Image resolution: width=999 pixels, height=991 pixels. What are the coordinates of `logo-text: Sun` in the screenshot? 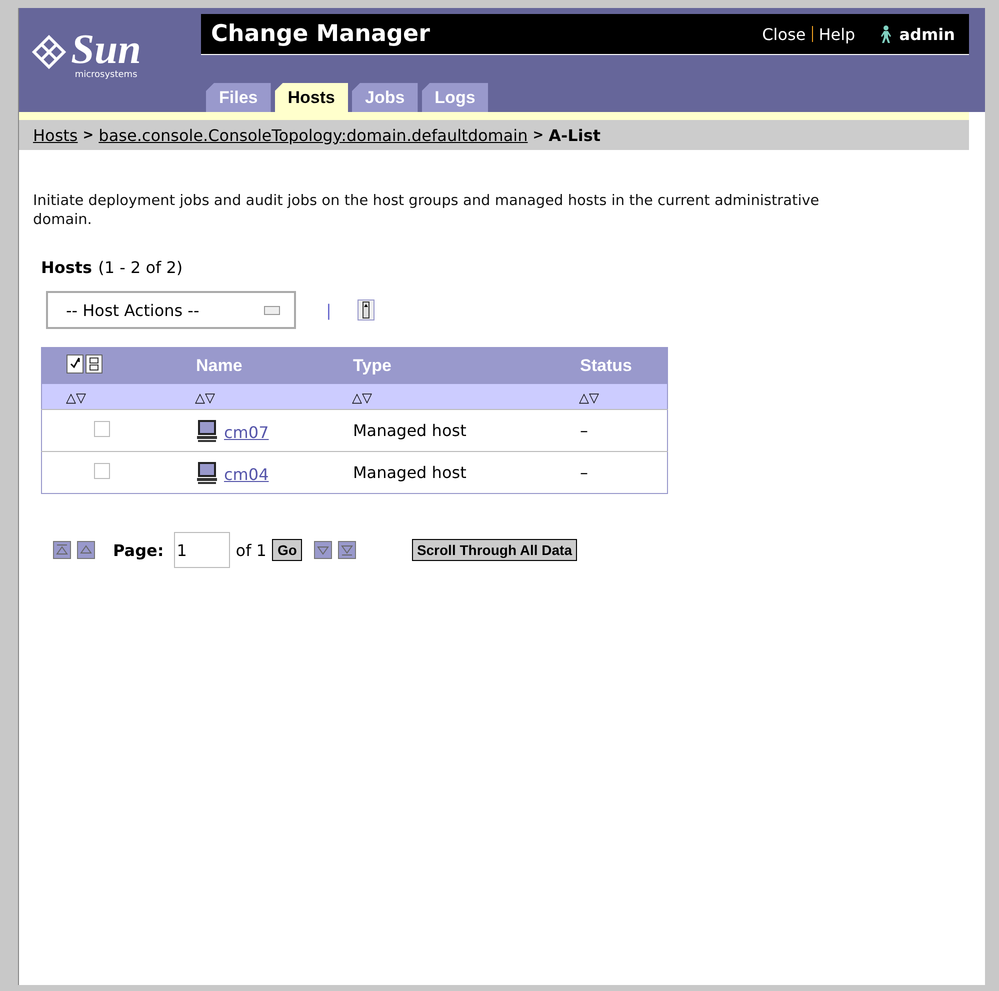 It's located at (106, 50).